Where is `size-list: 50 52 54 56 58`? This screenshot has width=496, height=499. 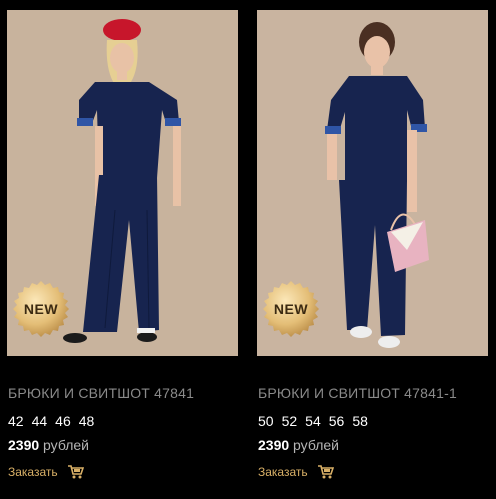
size-list: 50 52 54 56 58 is located at coordinates (317, 421).